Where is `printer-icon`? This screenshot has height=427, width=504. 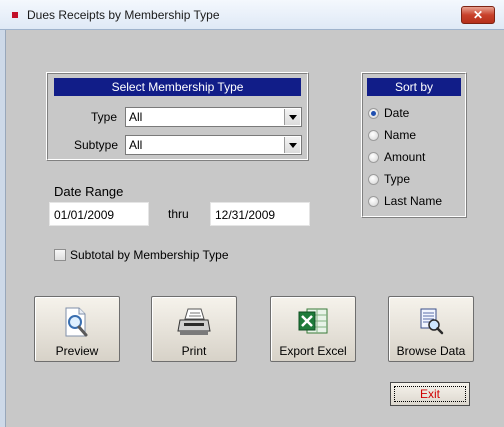 printer-icon is located at coordinates (194, 323).